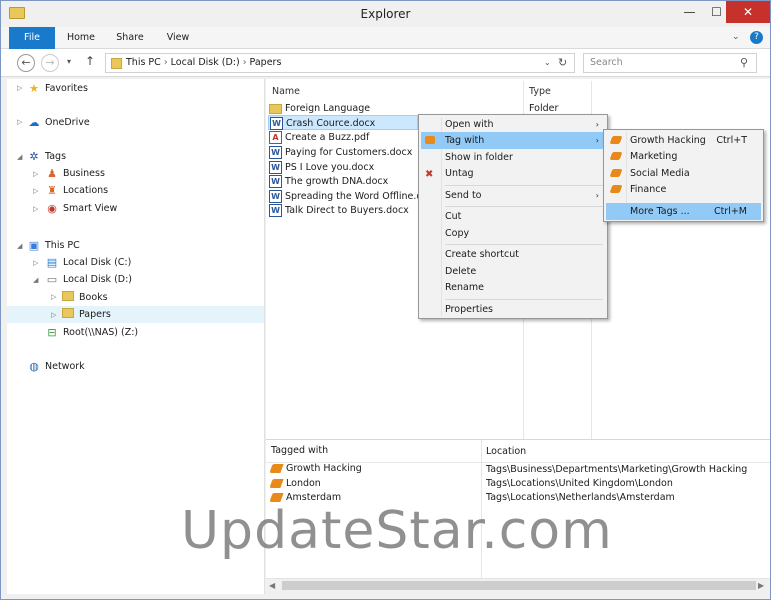 The image size is (771, 600). Describe the element at coordinates (513, 173) in the screenshot. I see `menu-untag: ✖ Untag` at that location.